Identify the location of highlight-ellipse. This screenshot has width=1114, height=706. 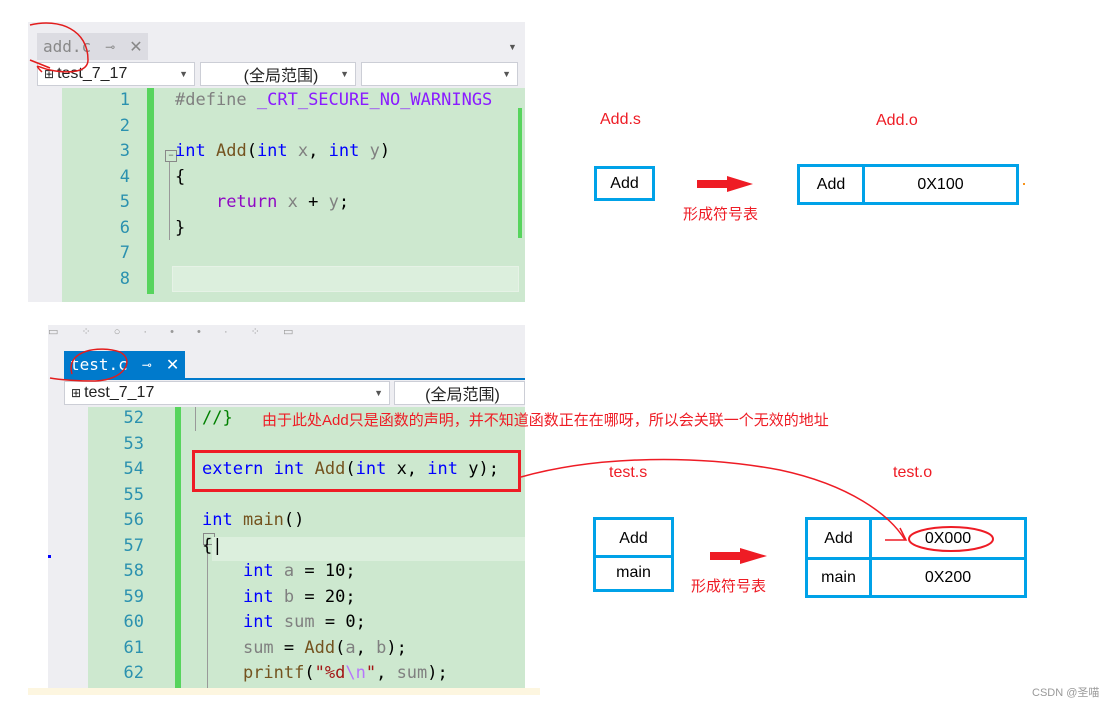
(951, 539).